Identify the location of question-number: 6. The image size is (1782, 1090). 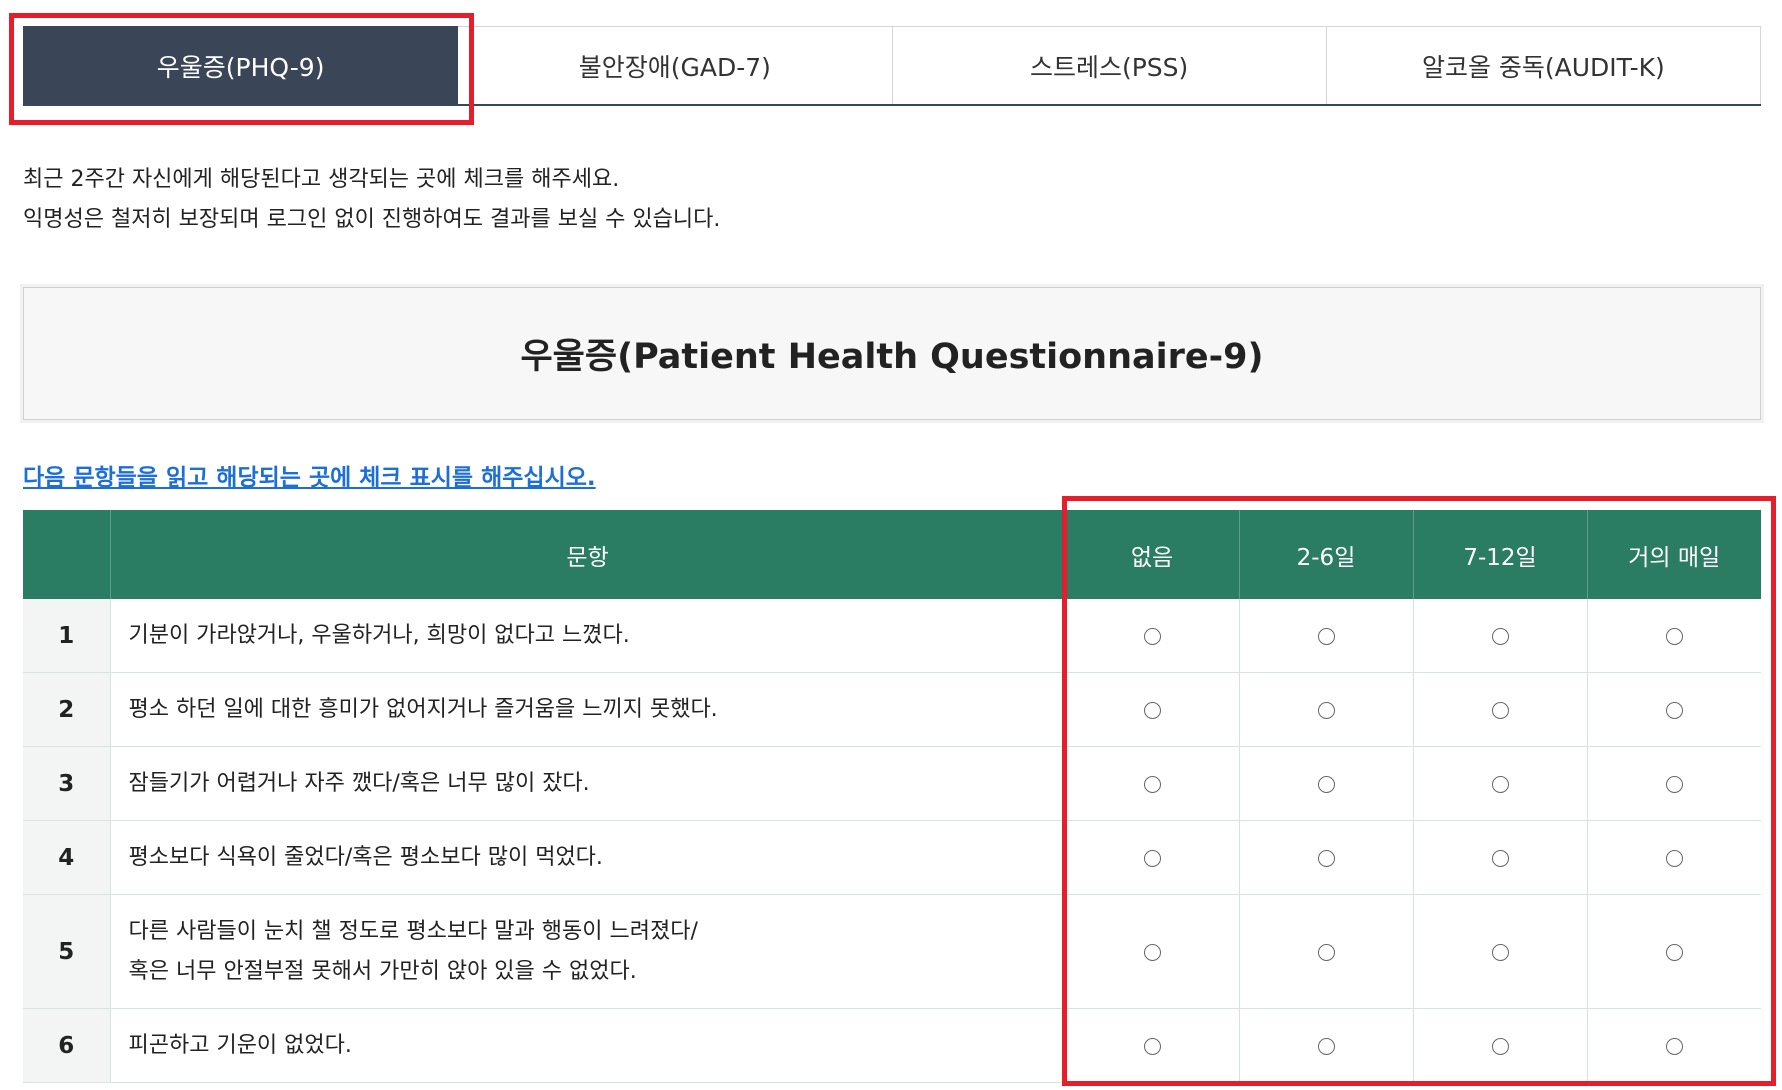
(67, 1045).